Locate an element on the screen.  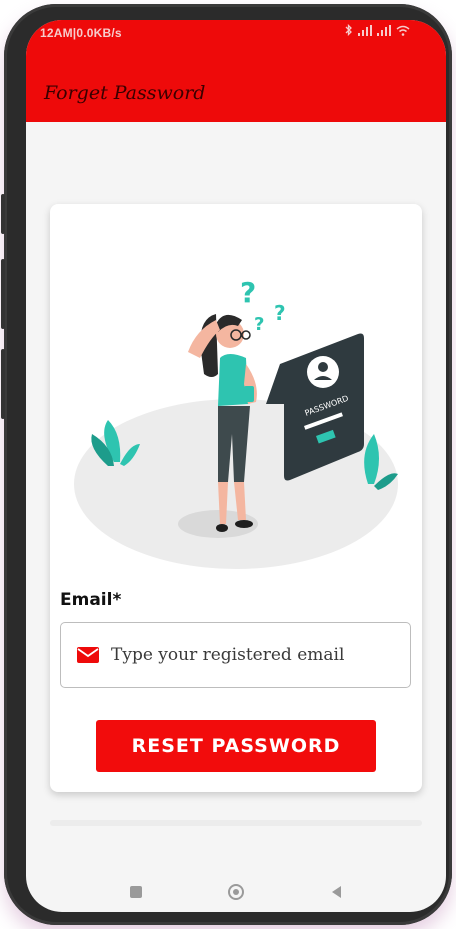
app-bar: Forget Password is located at coordinates (236, 91).